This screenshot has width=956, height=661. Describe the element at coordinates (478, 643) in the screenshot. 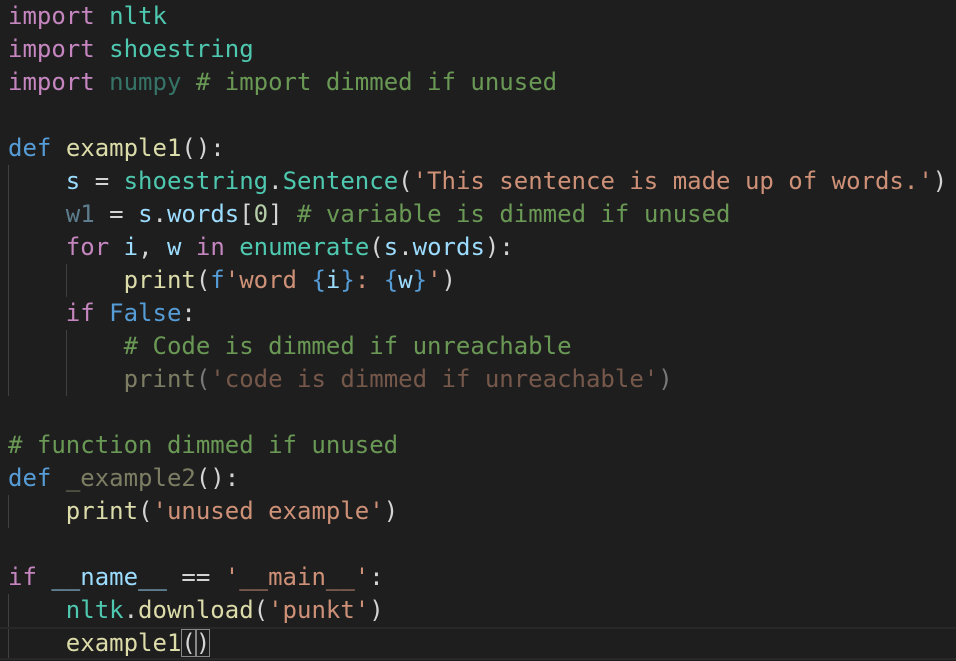

I see `code-line-current: example1()` at that location.